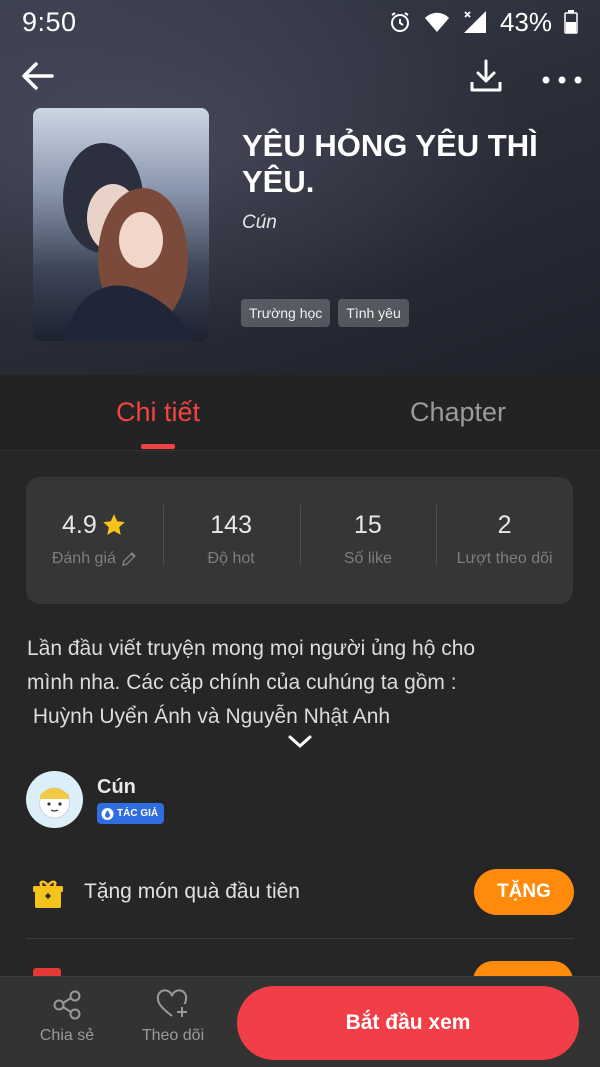  I want to click on heart-plus-icon, so click(172, 1003).